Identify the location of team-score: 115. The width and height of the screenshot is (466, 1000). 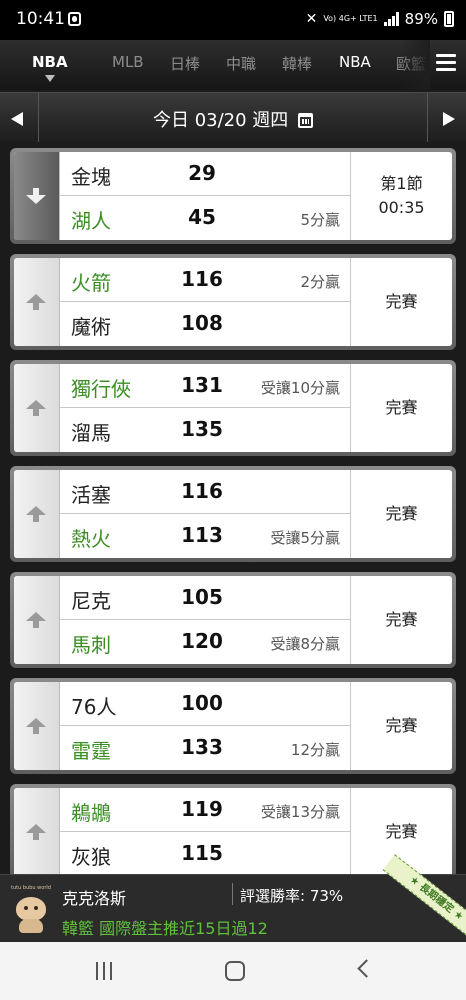
(202, 853).